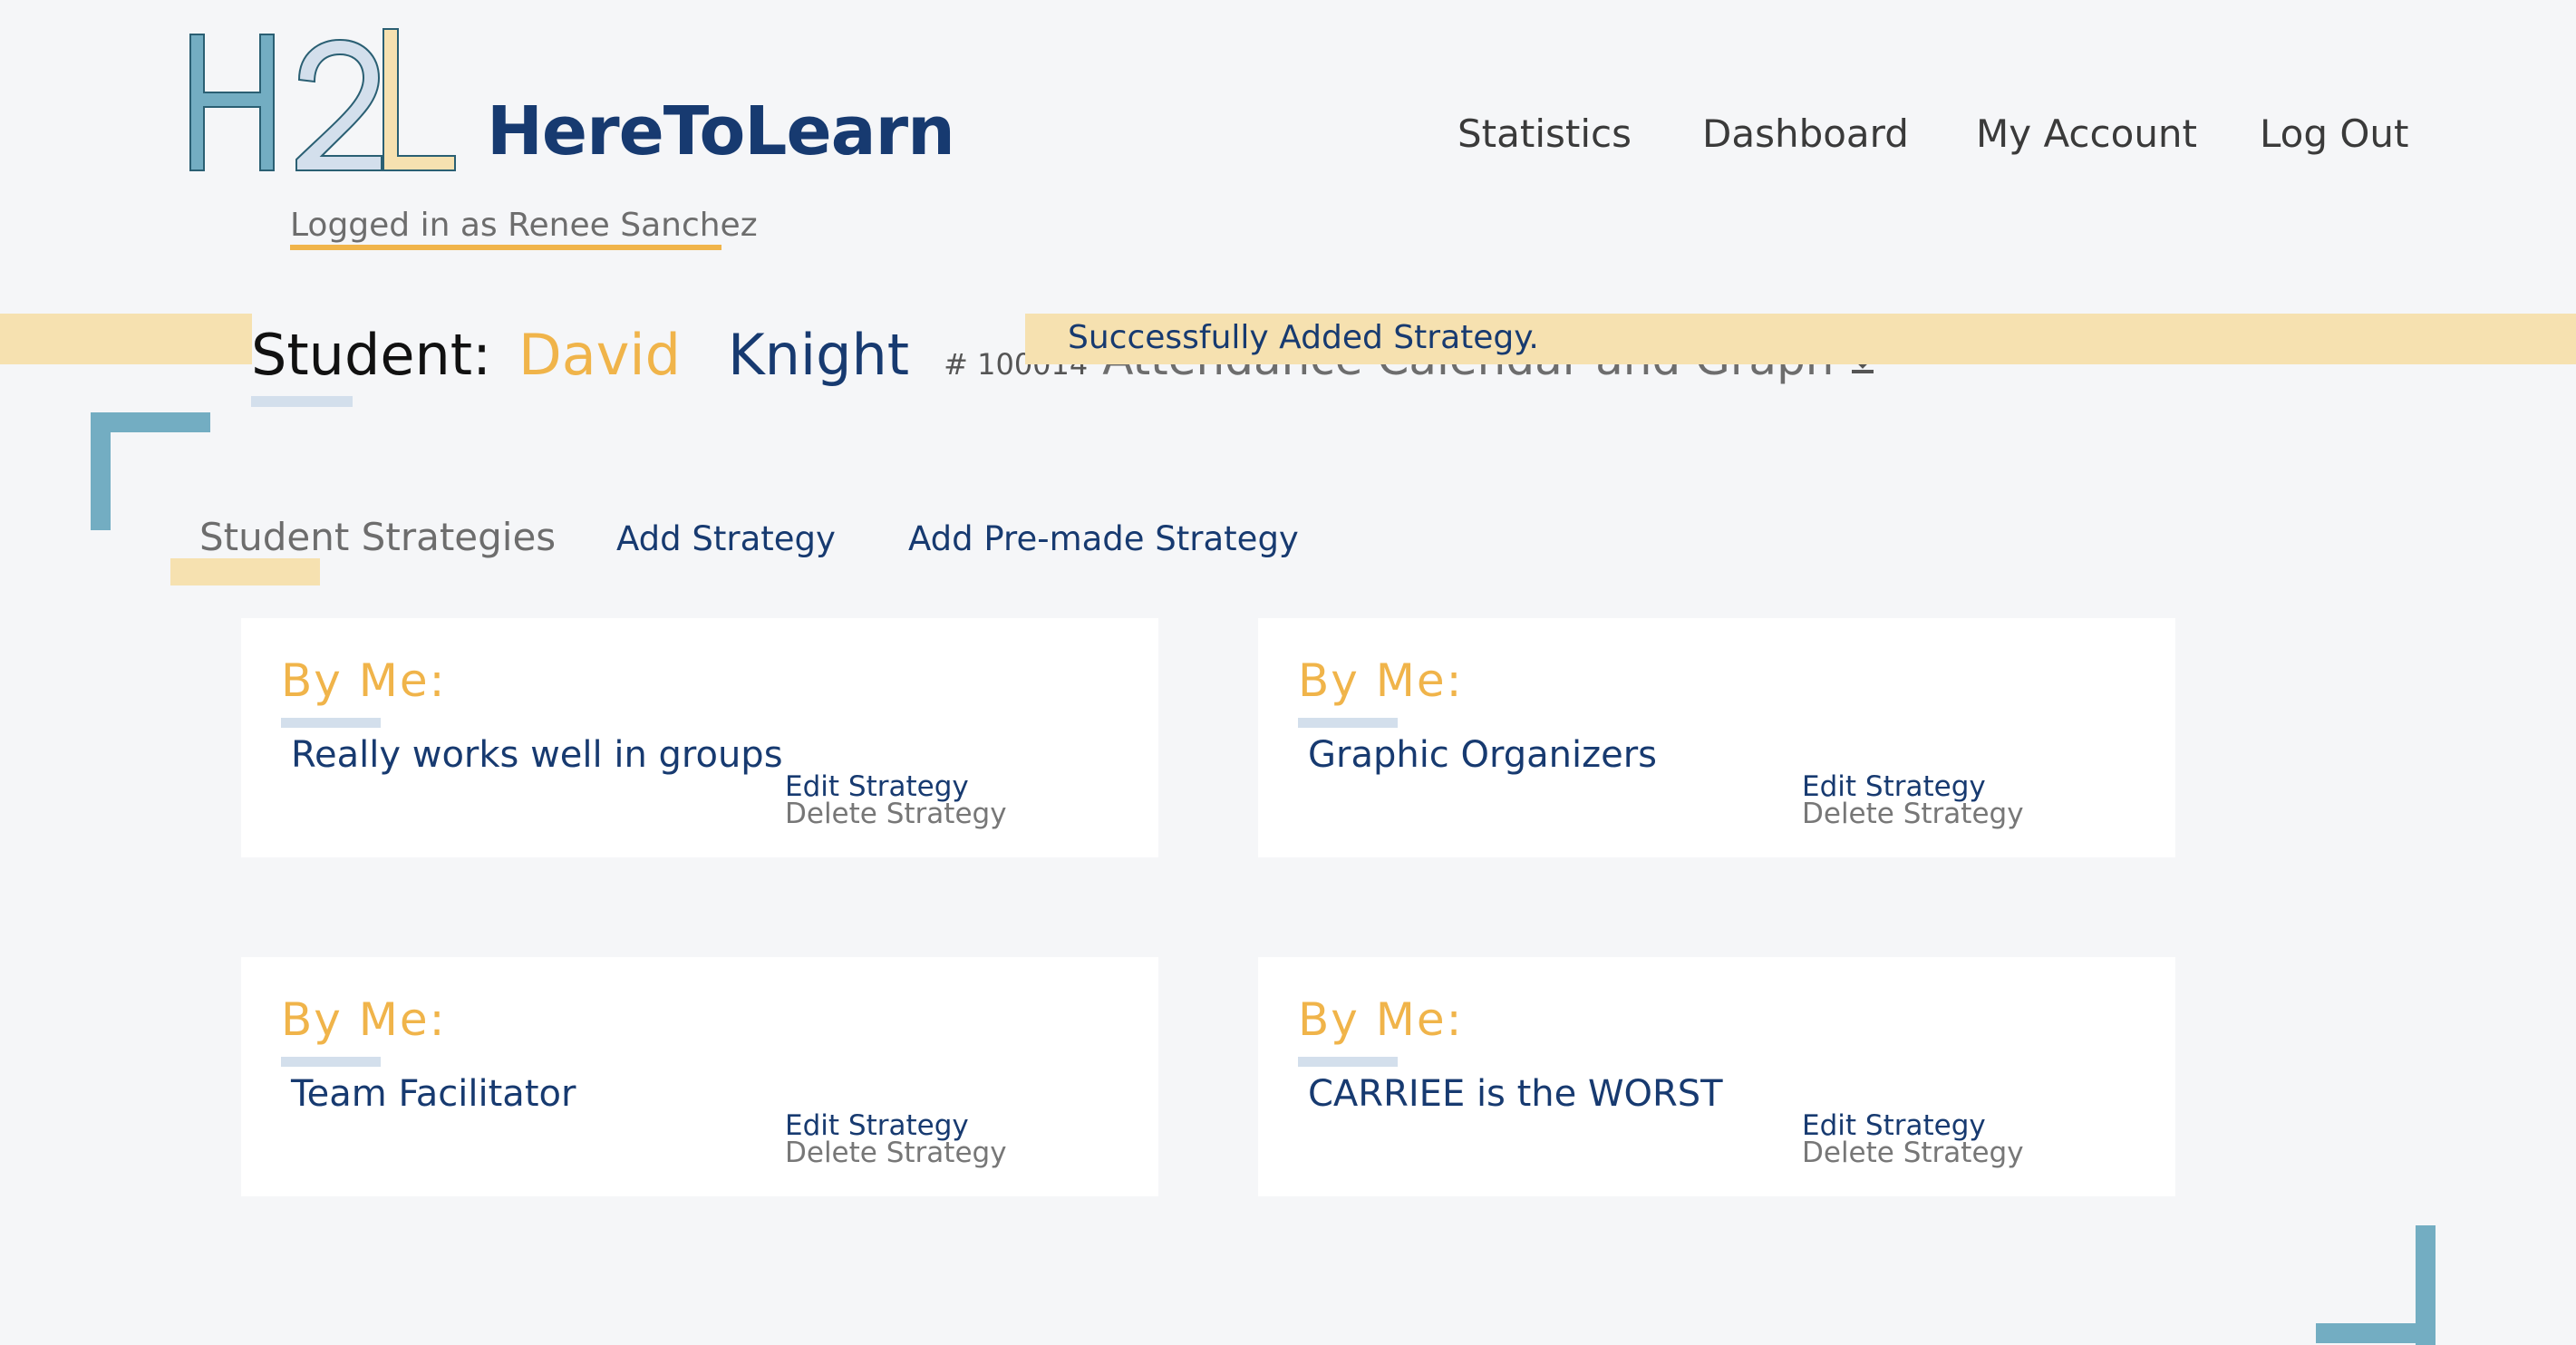  What do you see at coordinates (524, 225) in the screenshot?
I see `logged-in-link: Logged in as Renee Sanchez` at bounding box center [524, 225].